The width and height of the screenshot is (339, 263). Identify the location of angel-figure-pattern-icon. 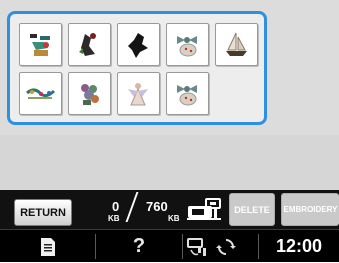
(138, 94).